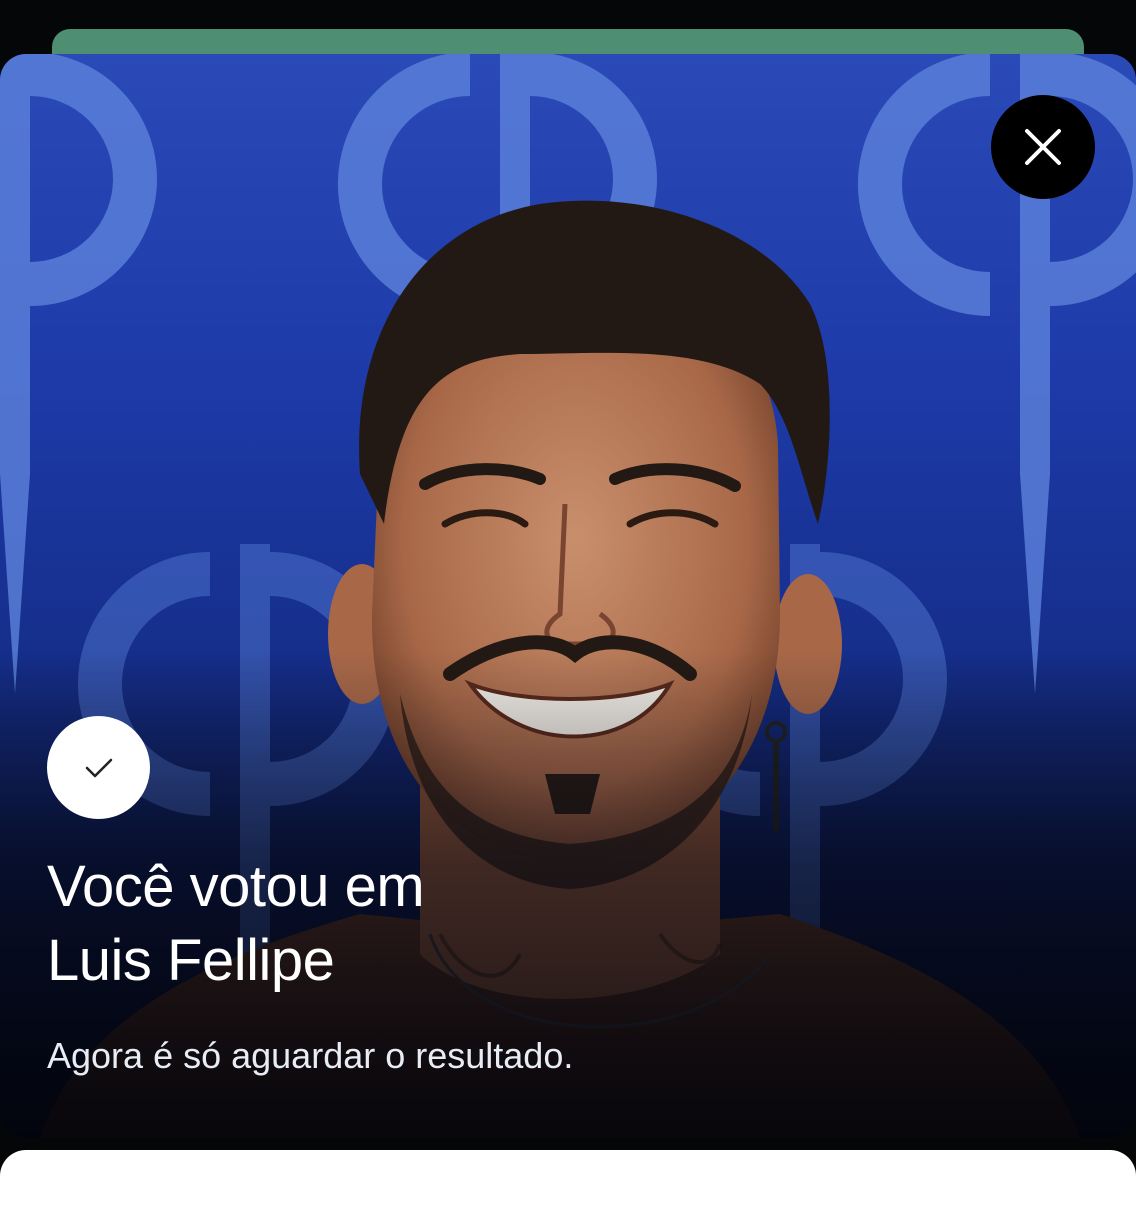 This screenshot has width=1136, height=1230. I want to click on vote-confirmed-badge, so click(98, 767).